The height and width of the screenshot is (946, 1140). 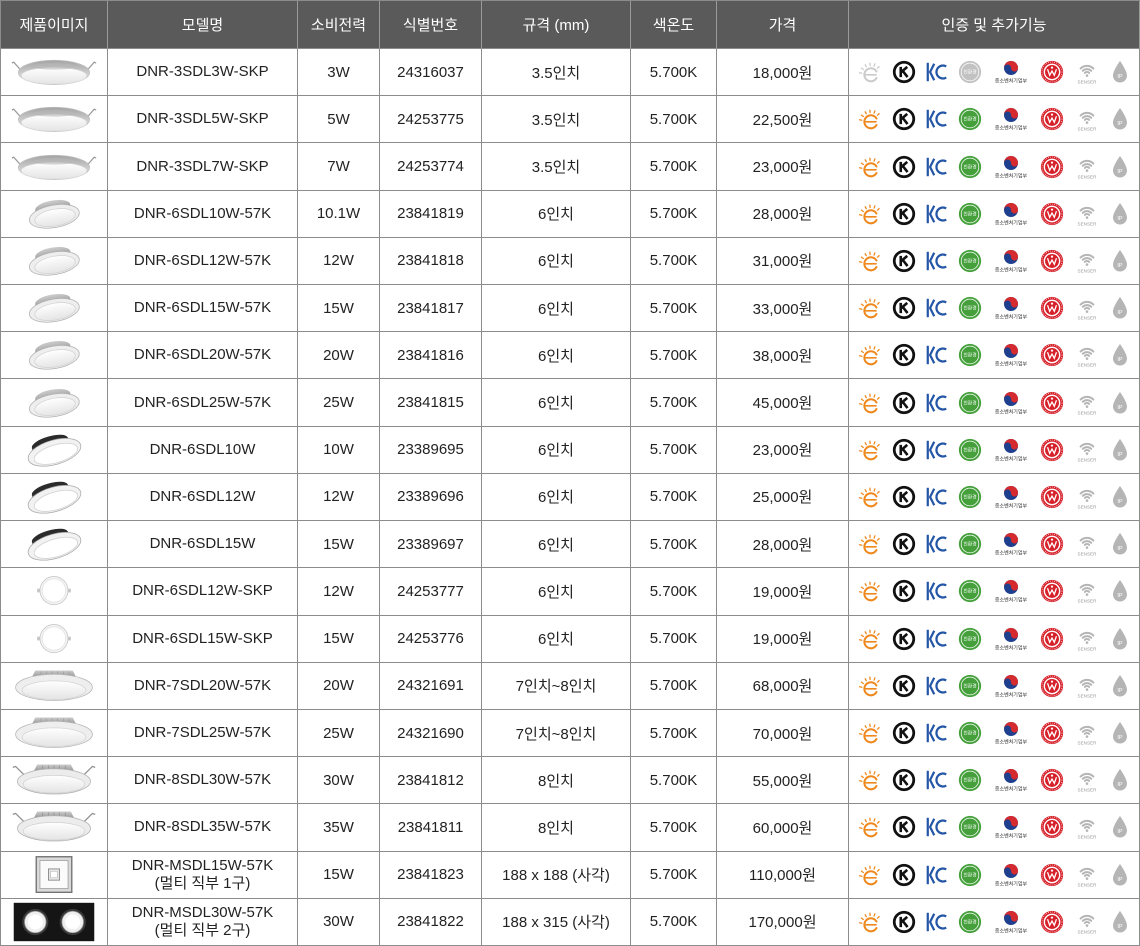 I want to click on certification-cell: 친환경 중소벤처기업부 SENSER IP, so click(x=994, y=545).